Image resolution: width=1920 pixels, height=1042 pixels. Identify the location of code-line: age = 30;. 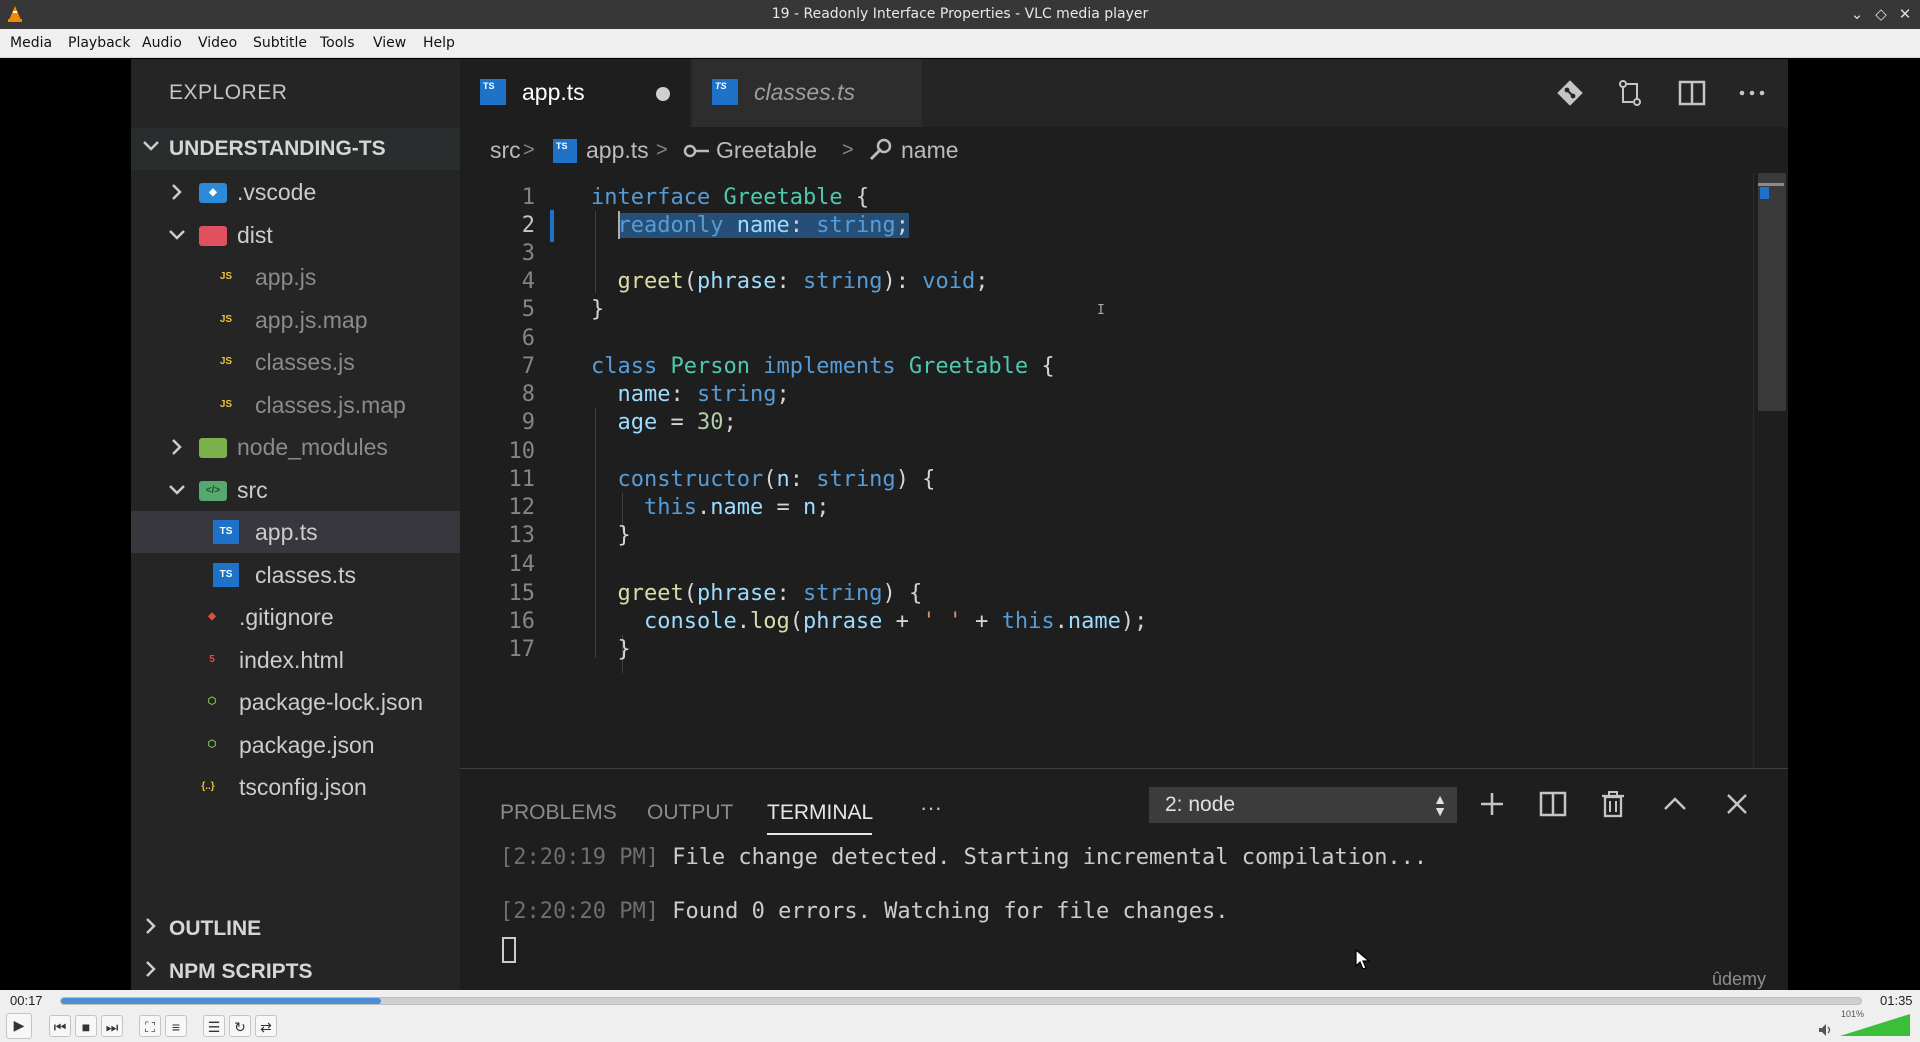
(677, 422).